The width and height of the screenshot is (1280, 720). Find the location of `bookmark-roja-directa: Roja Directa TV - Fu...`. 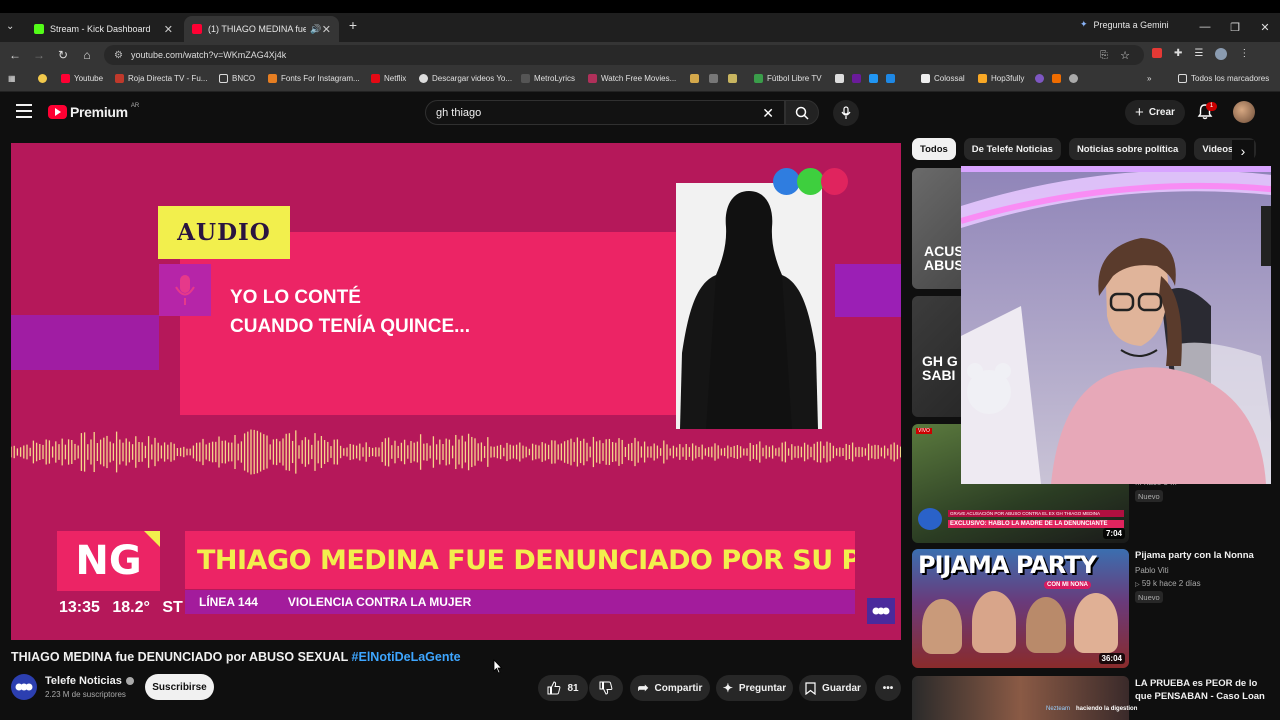

bookmark-roja-directa: Roja Directa TV - Fu... is located at coordinates (161, 78).